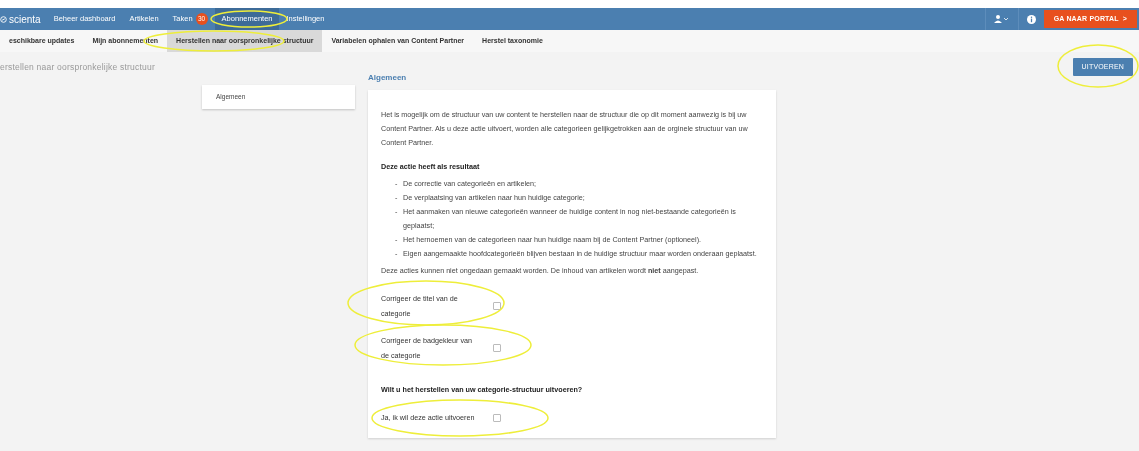 This screenshot has width=1139, height=451. What do you see at coordinates (77, 67) in the screenshot?
I see `page-title: erstellen naar oorspronkelijke structuur` at bounding box center [77, 67].